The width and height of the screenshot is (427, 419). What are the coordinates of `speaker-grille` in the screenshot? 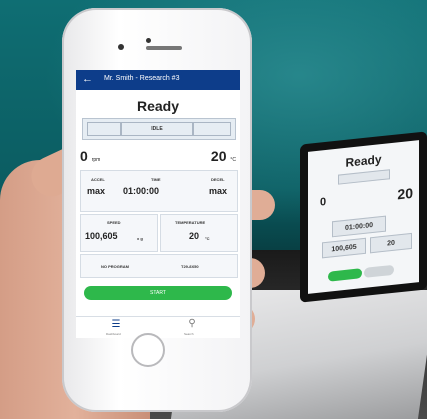 It's located at (164, 48).